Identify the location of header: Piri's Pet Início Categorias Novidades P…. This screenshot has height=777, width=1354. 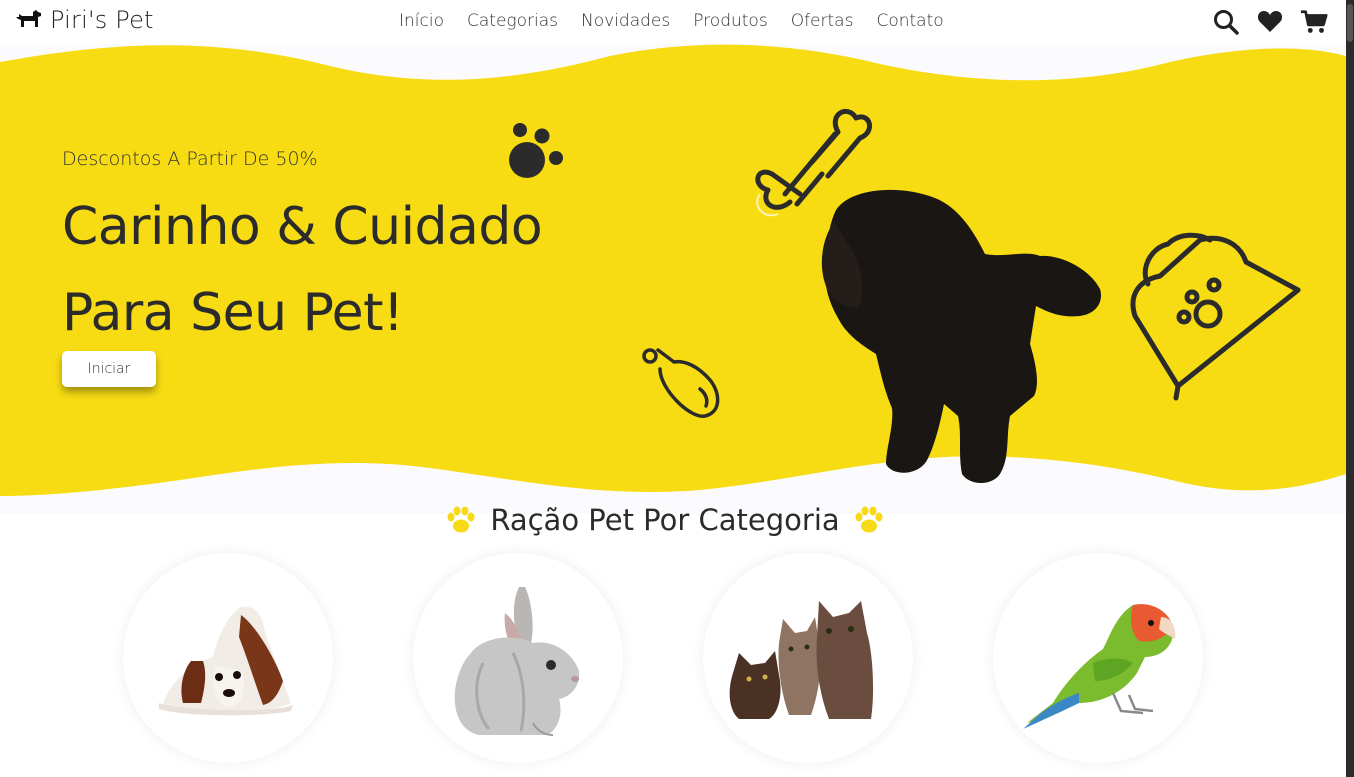
(673, 22).